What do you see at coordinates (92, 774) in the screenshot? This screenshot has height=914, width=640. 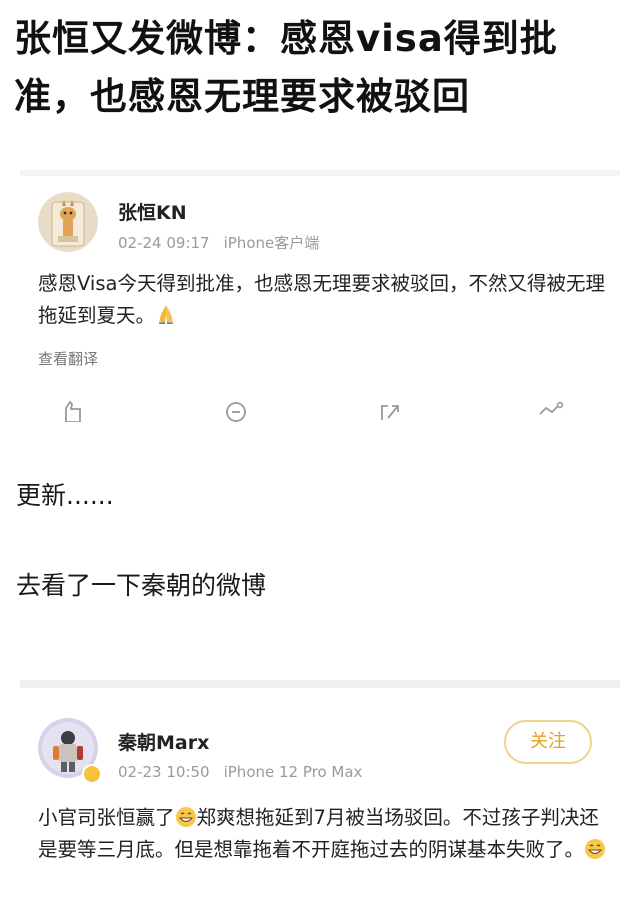 I see `verified-badge` at bounding box center [92, 774].